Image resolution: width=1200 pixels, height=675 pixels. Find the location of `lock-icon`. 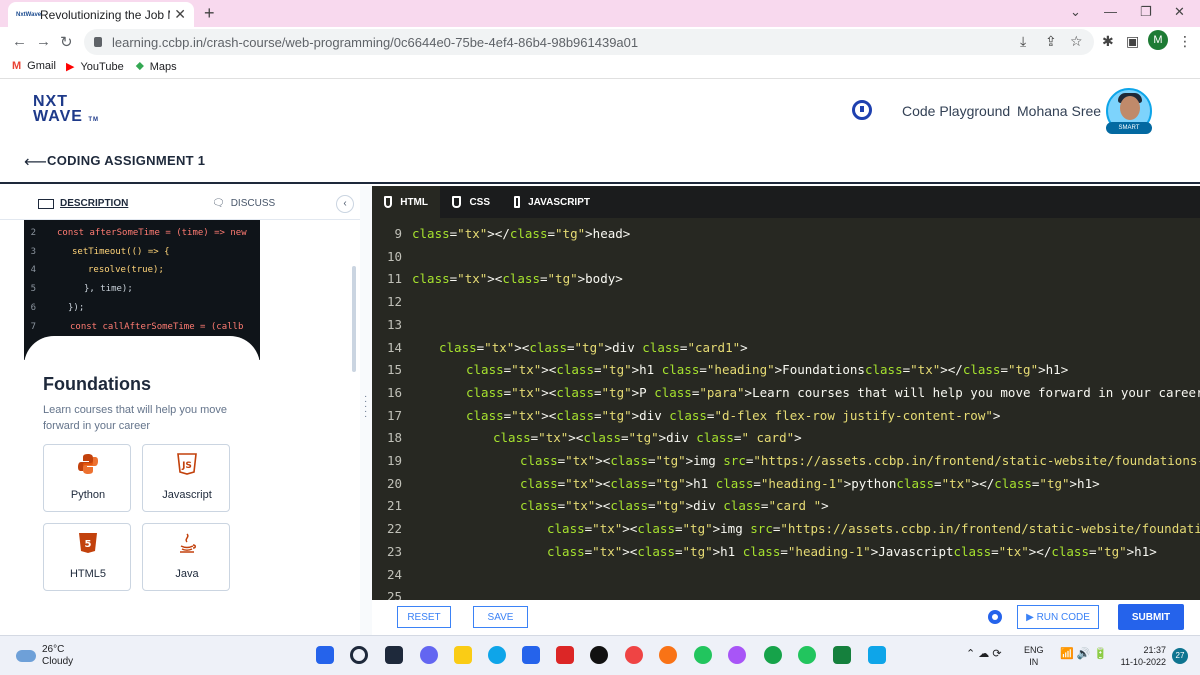

lock-icon is located at coordinates (98, 42).